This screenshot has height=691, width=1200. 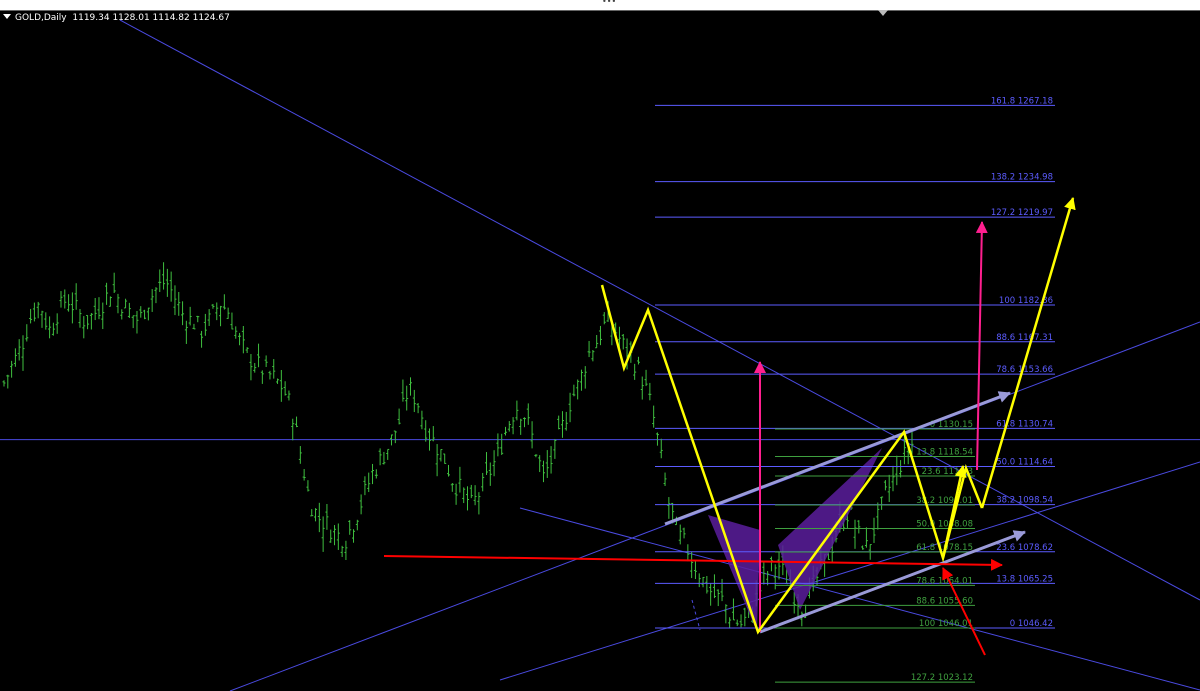 I want to click on symbol-label: GOLD,Daily, so click(x=41, y=18).